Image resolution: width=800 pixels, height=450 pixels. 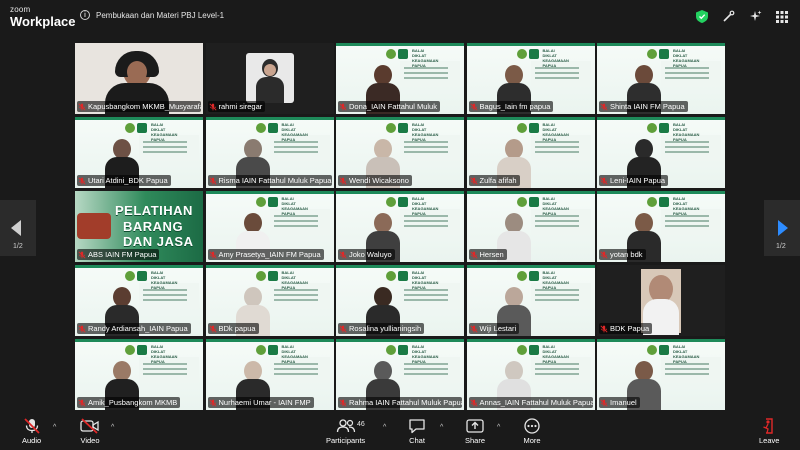 What do you see at coordinates (269, 180) in the screenshot?
I see `participant-name-tag: Risma IAIN Fattahul Muluk Papua` at bounding box center [269, 180].